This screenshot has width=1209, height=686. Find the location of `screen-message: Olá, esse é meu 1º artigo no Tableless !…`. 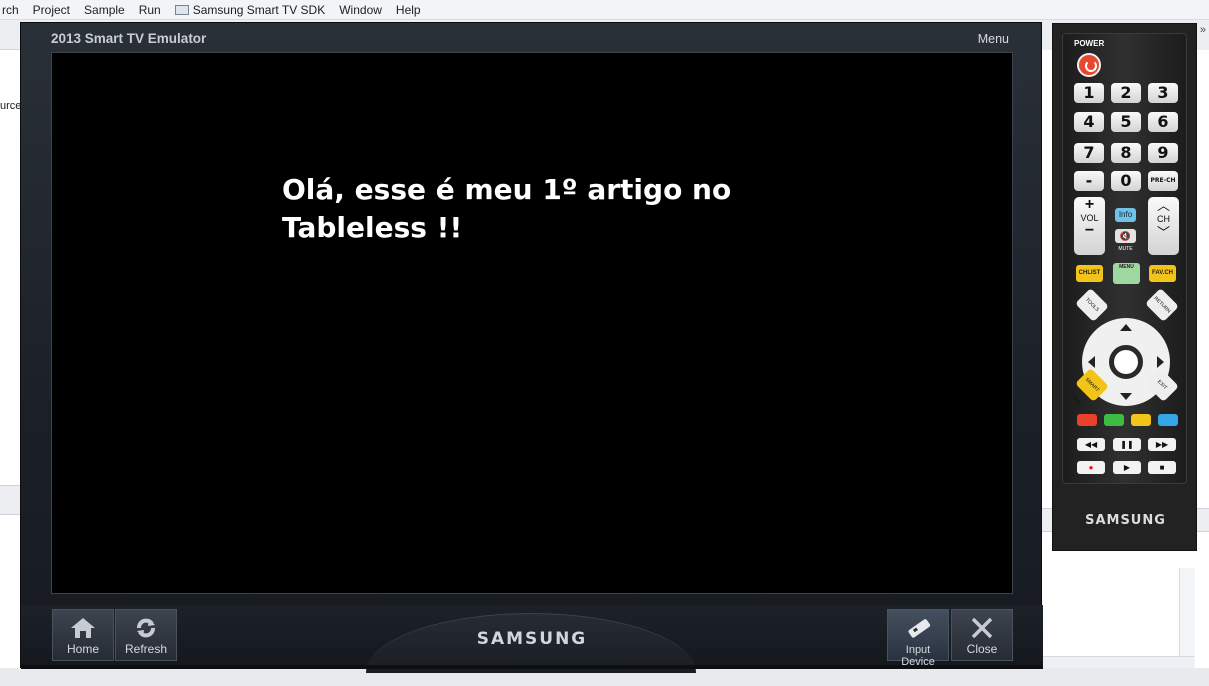

screen-message: Olá, esse é meu 1º artigo no Tableless !… is located at coordinates (507, 208).